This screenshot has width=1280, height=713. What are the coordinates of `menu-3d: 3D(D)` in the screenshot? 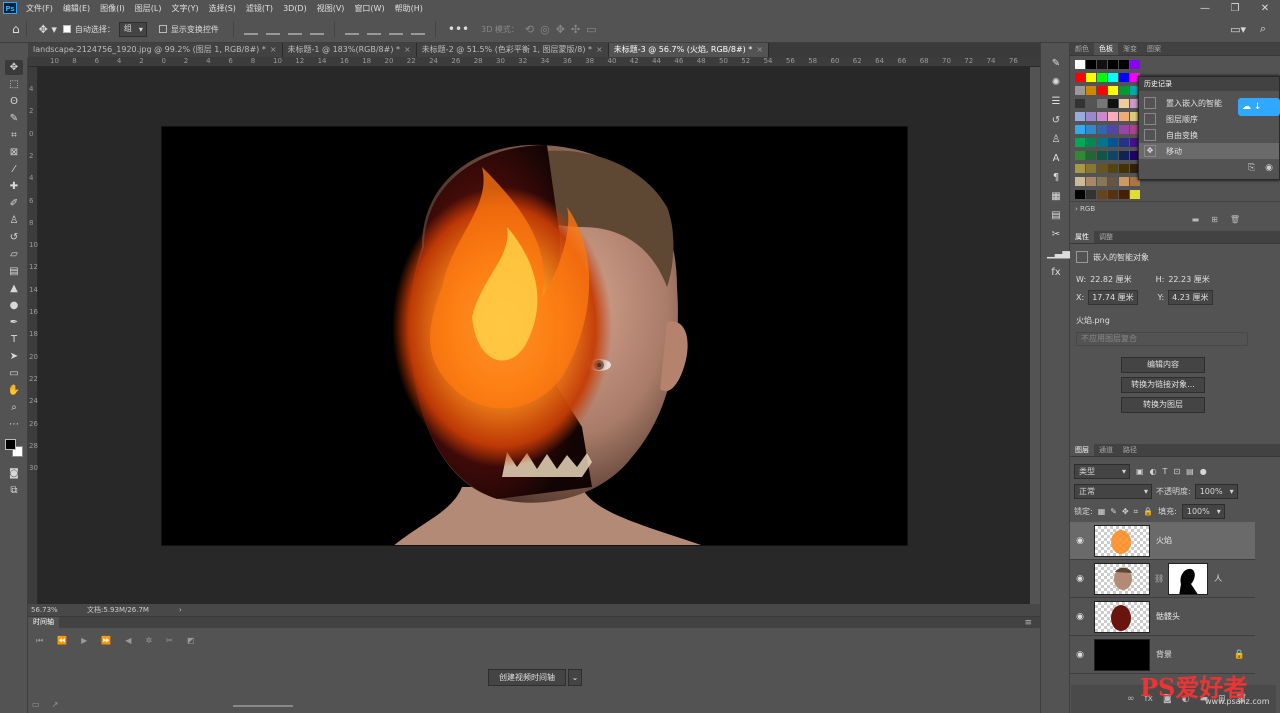 It's located at (295, 8).